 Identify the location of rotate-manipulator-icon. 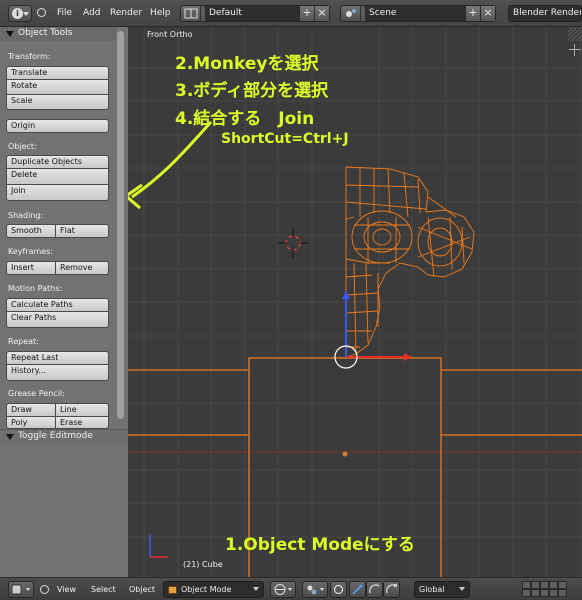
(374, 589).